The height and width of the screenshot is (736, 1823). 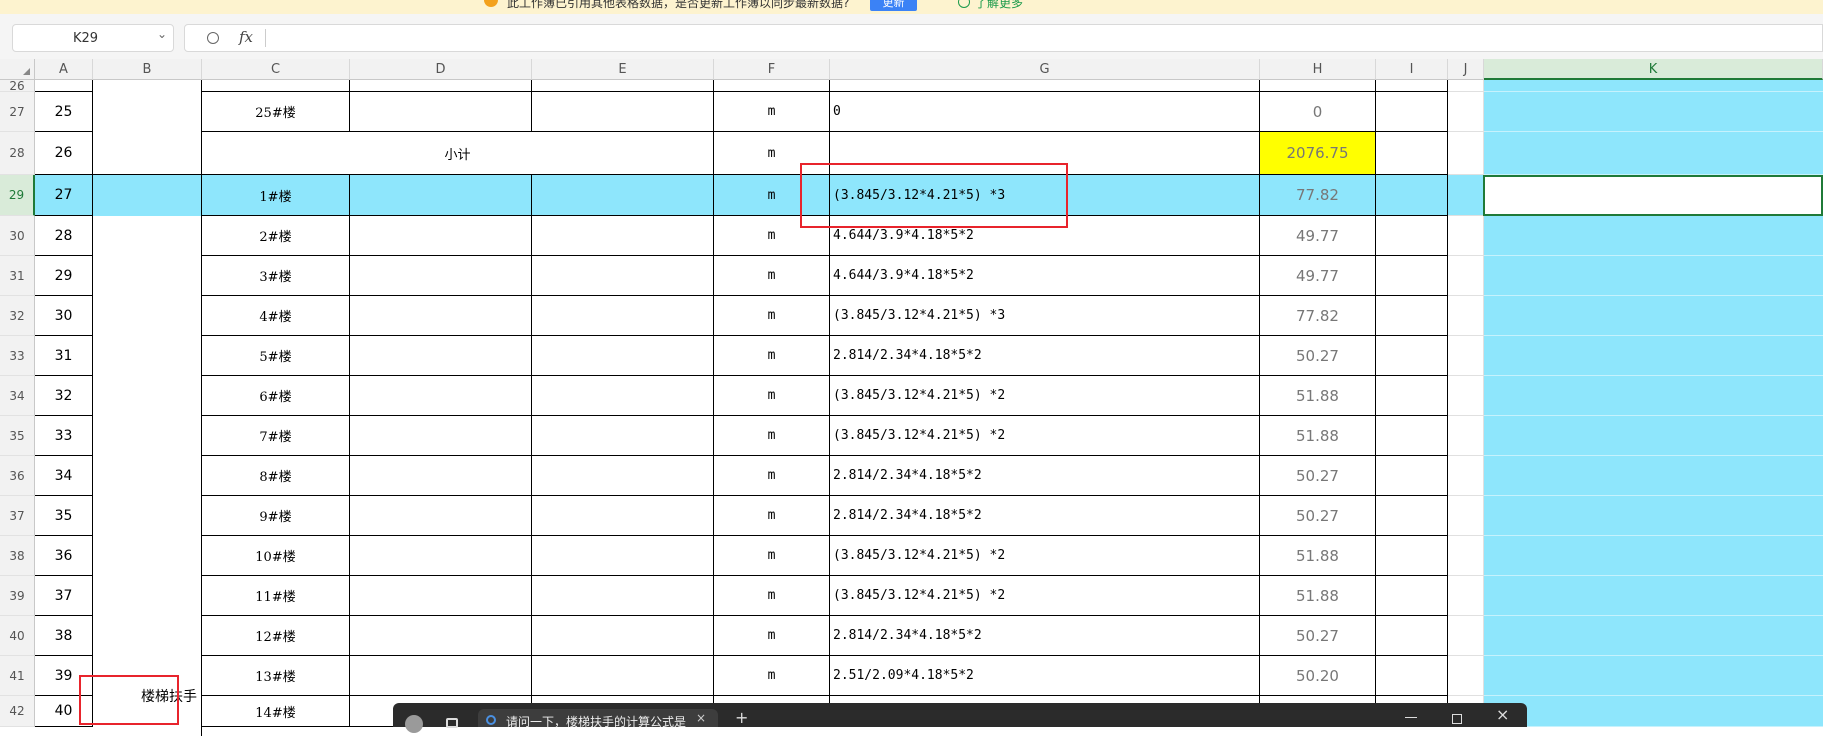 What do you see at coordinates (441, 69) in the screenshot?
I see `col-header-d: D` at bounding box center [441, 69].